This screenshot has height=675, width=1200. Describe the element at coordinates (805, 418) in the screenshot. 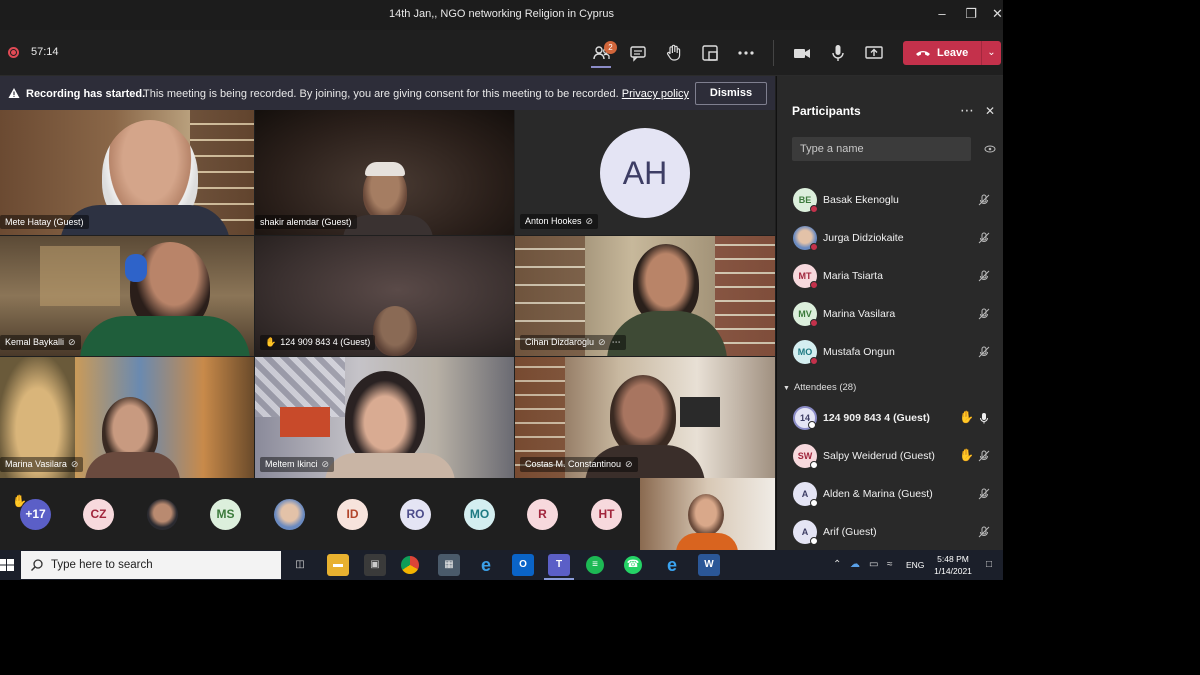

I see `avatar: 14` at that location.